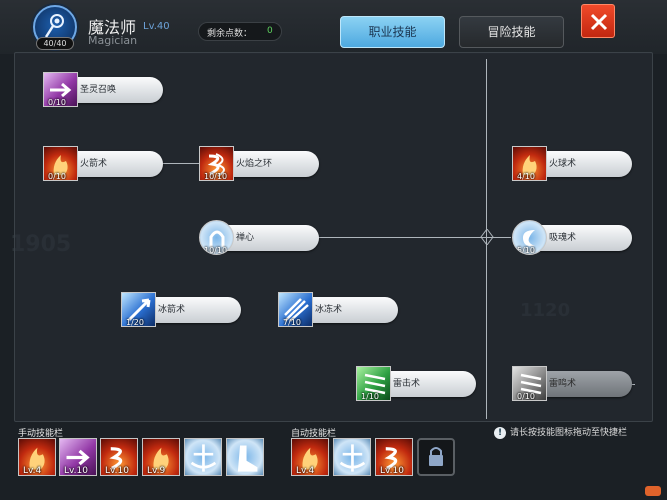  What do you see at coordinates (119, 457) in the screenshot?
I see `manual-slot-3: Lv.10` at bounding box center [119, 457].